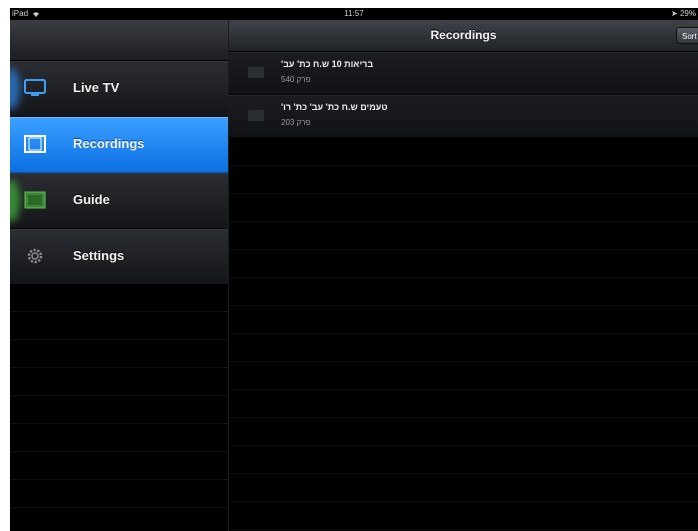 The height and width of the screenshot is (531, 698). I want to click on sidebar-header, so click(119, 40).